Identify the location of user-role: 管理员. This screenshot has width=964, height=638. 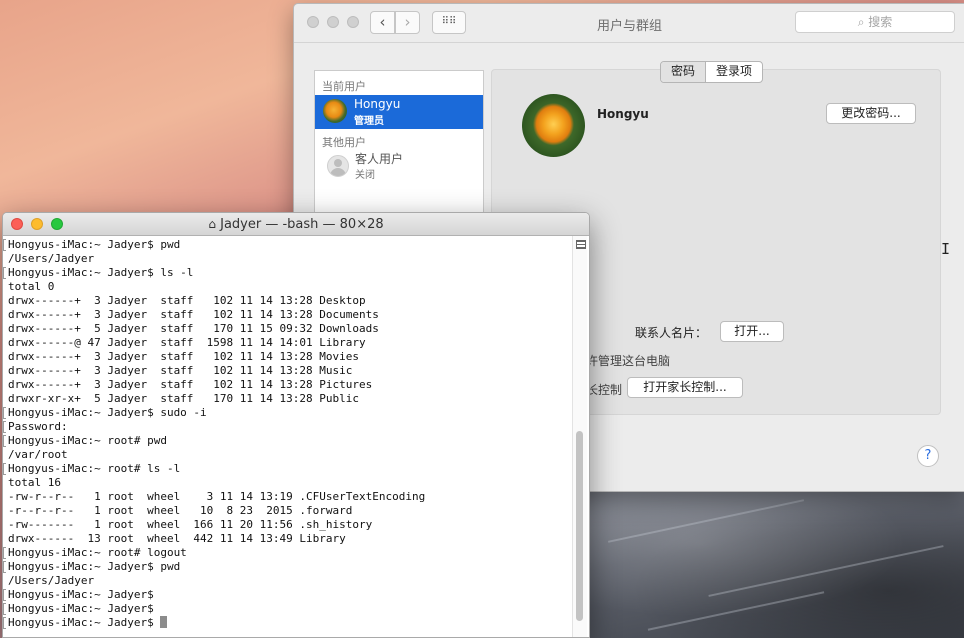
(369, 121).